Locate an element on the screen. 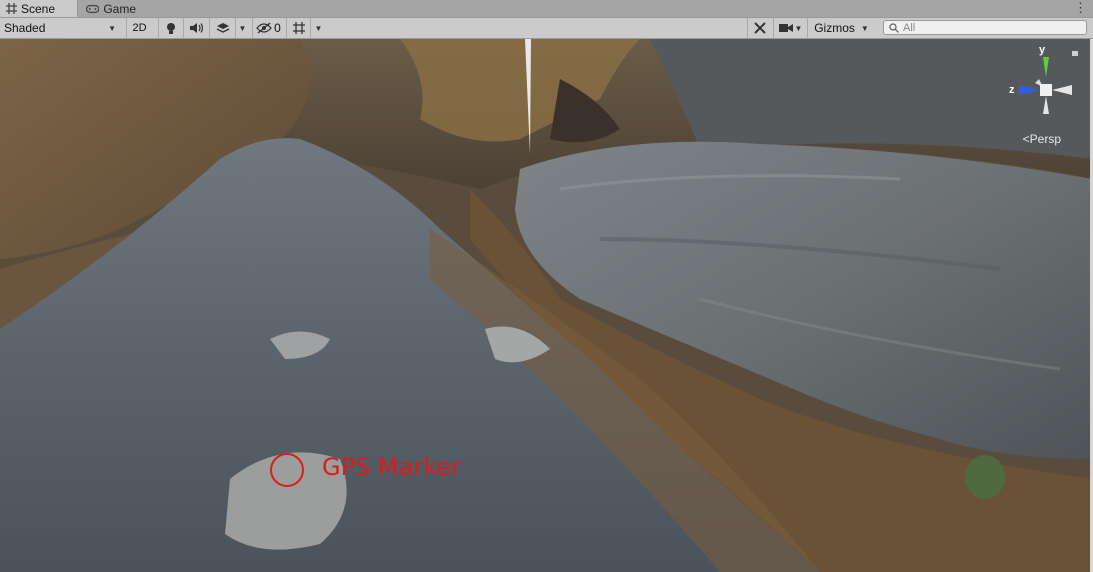 The image size is (1093, 572). search-input: All is located at coordinates (985, 27).